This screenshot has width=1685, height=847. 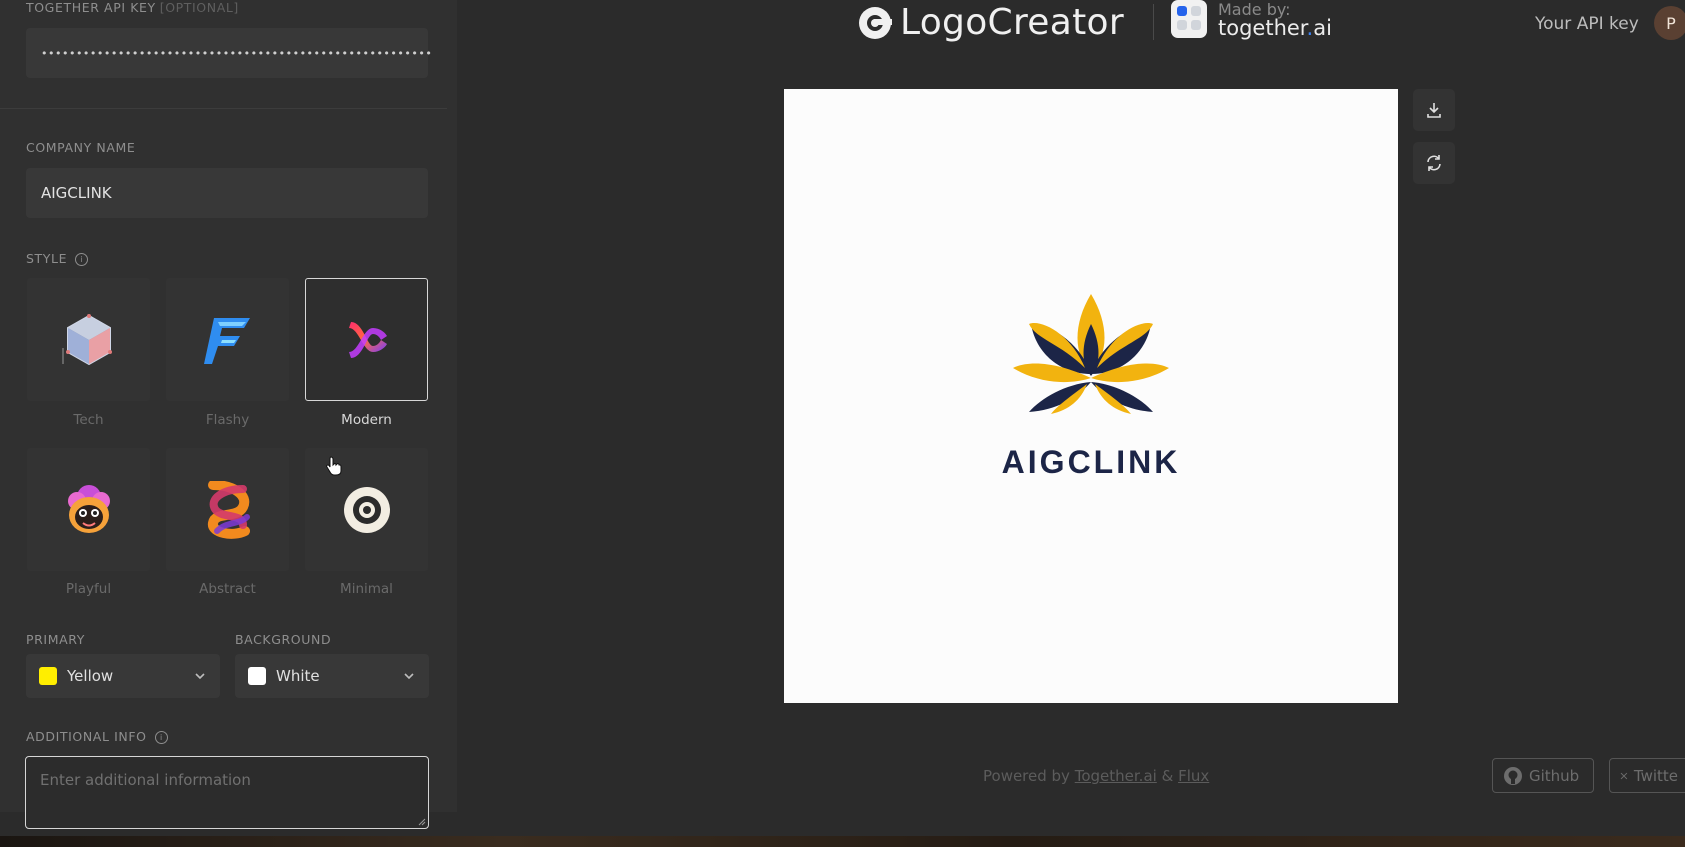 What do you see at coordinates (842, 841) in the screenshot?
I see `desktop-background-strip` at bounding box center [842, 841].